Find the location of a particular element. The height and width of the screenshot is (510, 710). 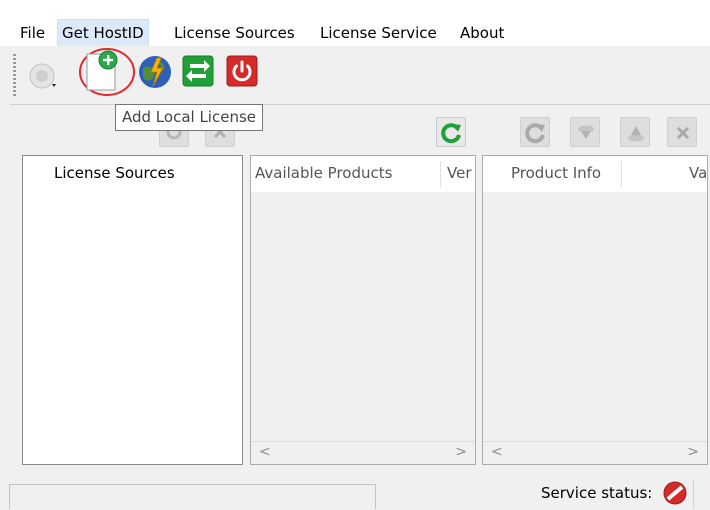

menu-get-hostid: Get HostID is located at coordinates (103, 33).